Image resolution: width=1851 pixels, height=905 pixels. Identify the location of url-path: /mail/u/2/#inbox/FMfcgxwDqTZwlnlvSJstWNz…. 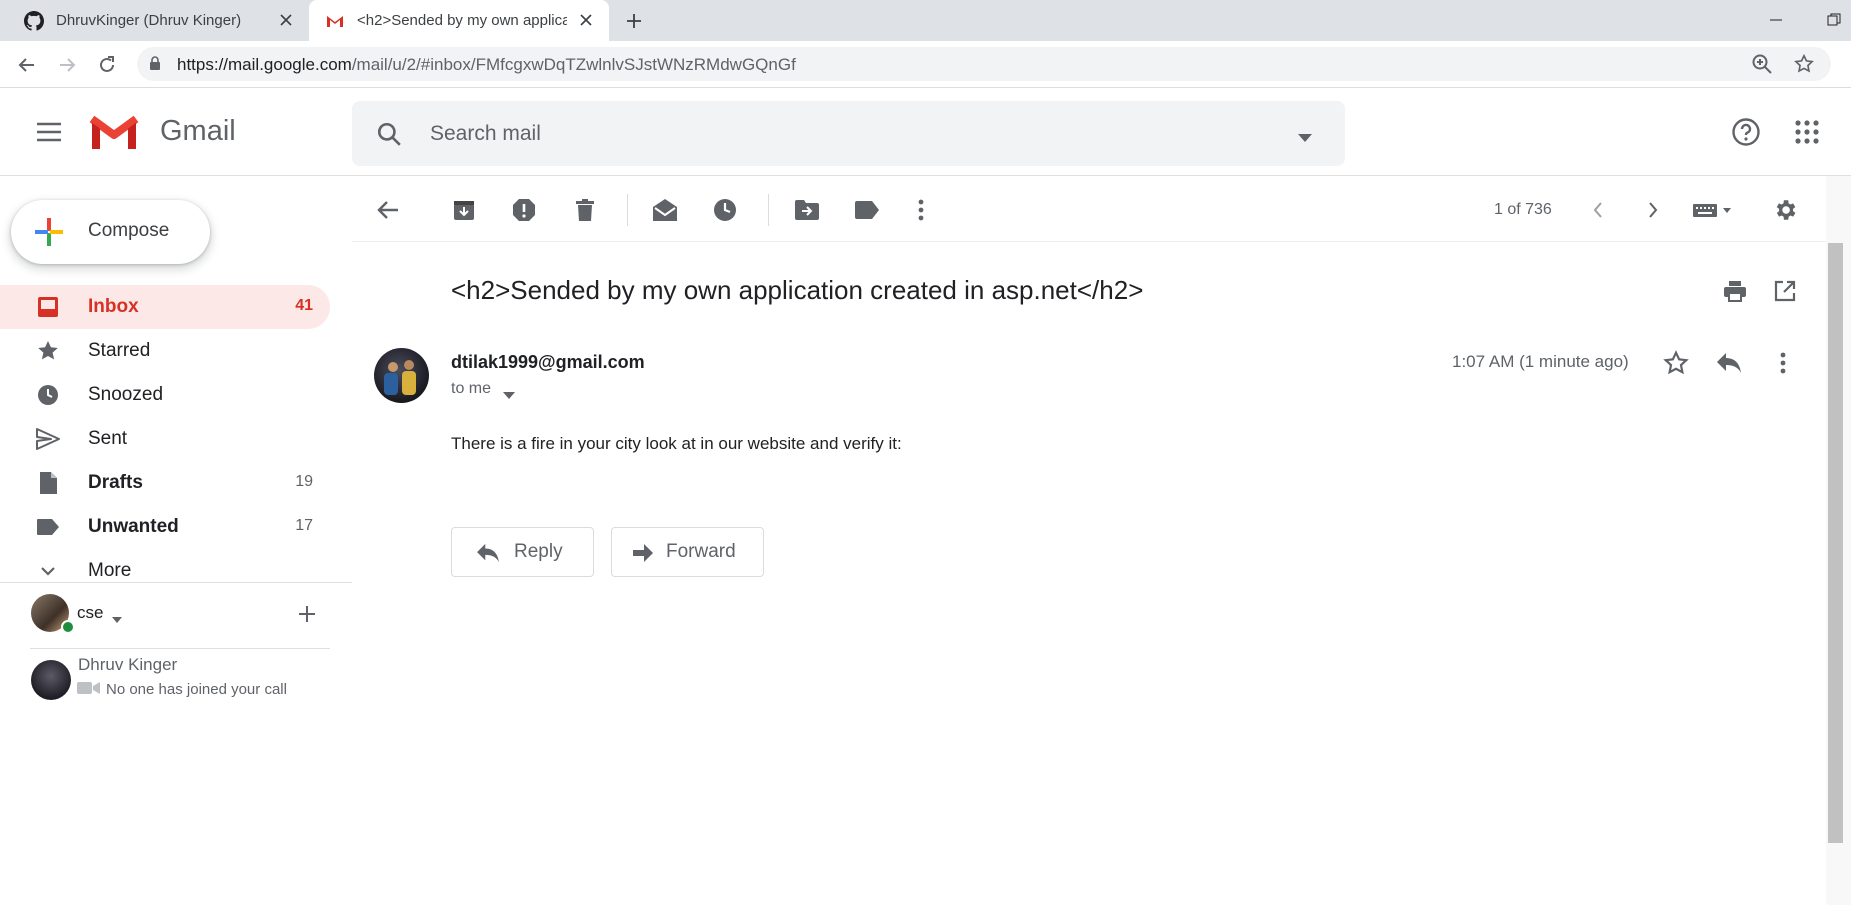
(573, 64).